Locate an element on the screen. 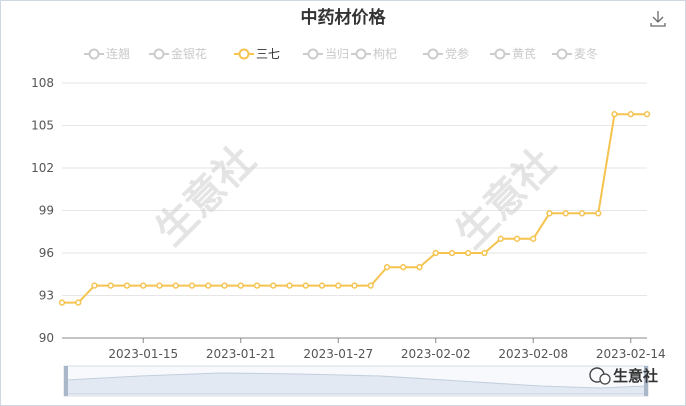  legend-item: 连翘 is located at coordinates (107, 53).